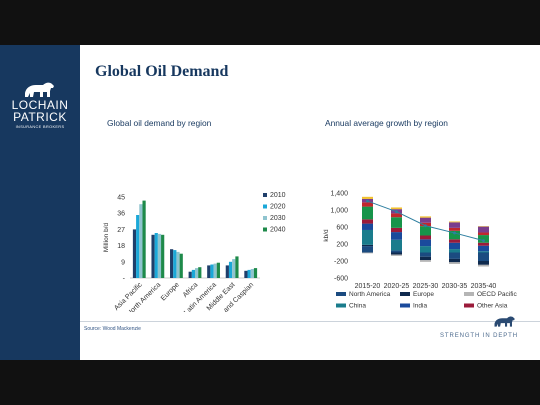 The height and width of the screenshot is (405, 540). What do you see at coordinates (483, 244) in the screenshot?
I see `stack-Other Asia-4` at bounding box center [483, 244].